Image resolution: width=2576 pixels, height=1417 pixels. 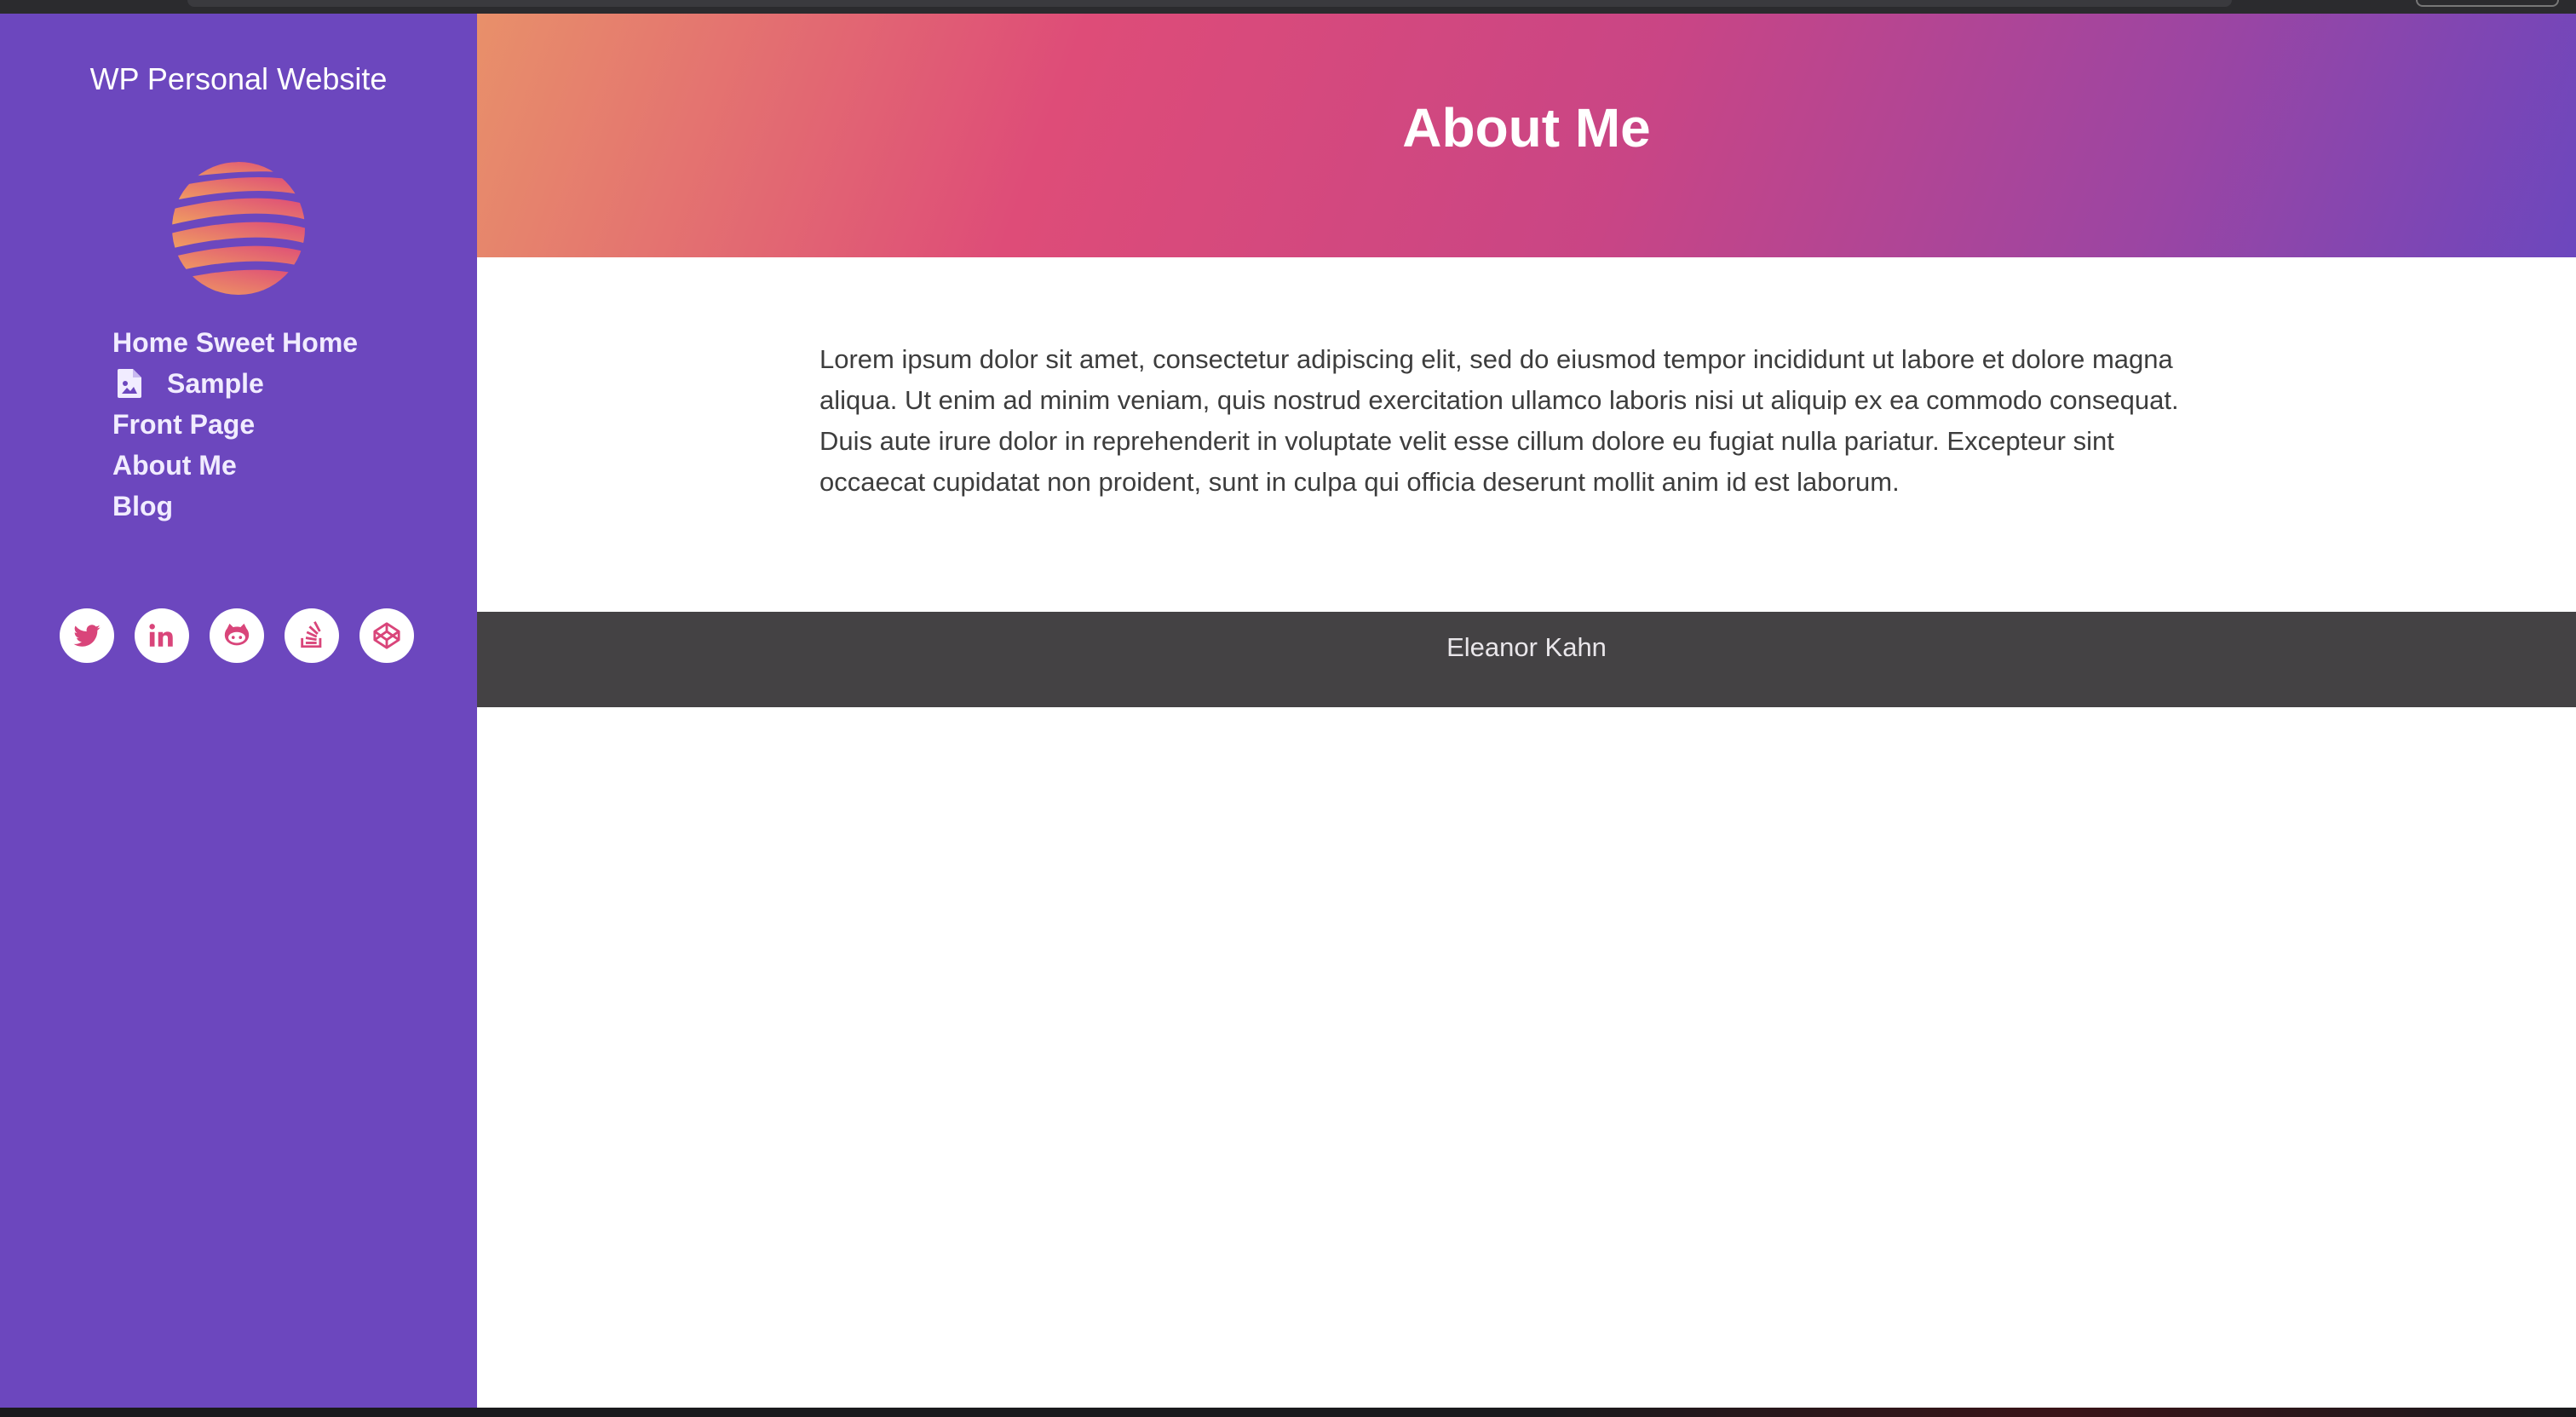 I want to click on nav-item-label: Home Sweet Home, so click(x=235, y=342).